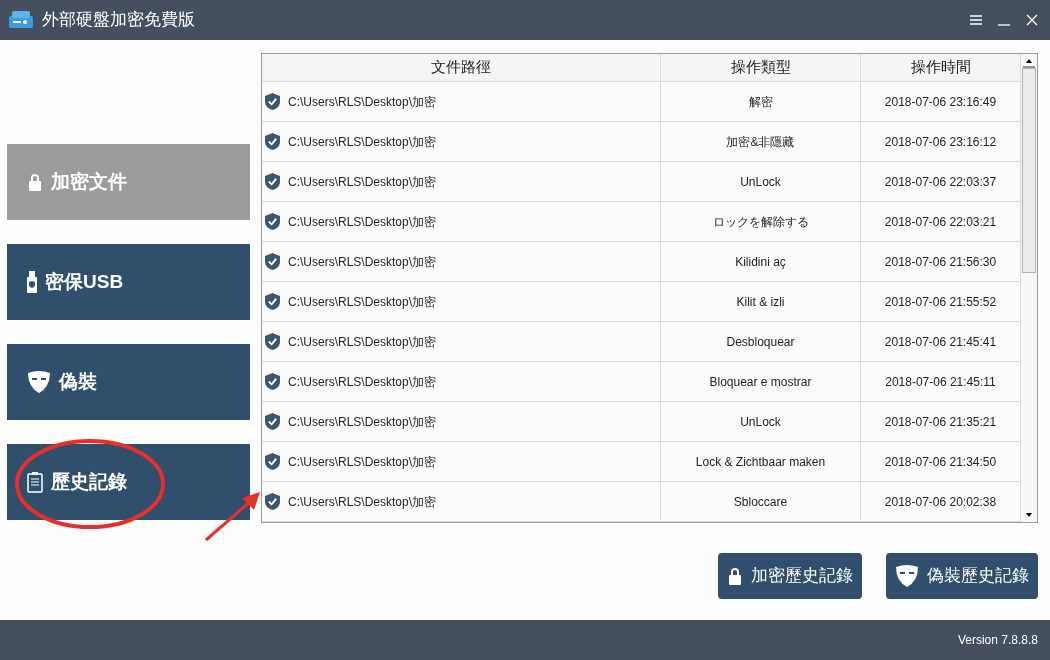 The height and width of the screenshot is (660, 1050). Describe the element at coordinates (997, 640) in the screenshot. I see `version-label: Version 7.8.8.8` at that location.